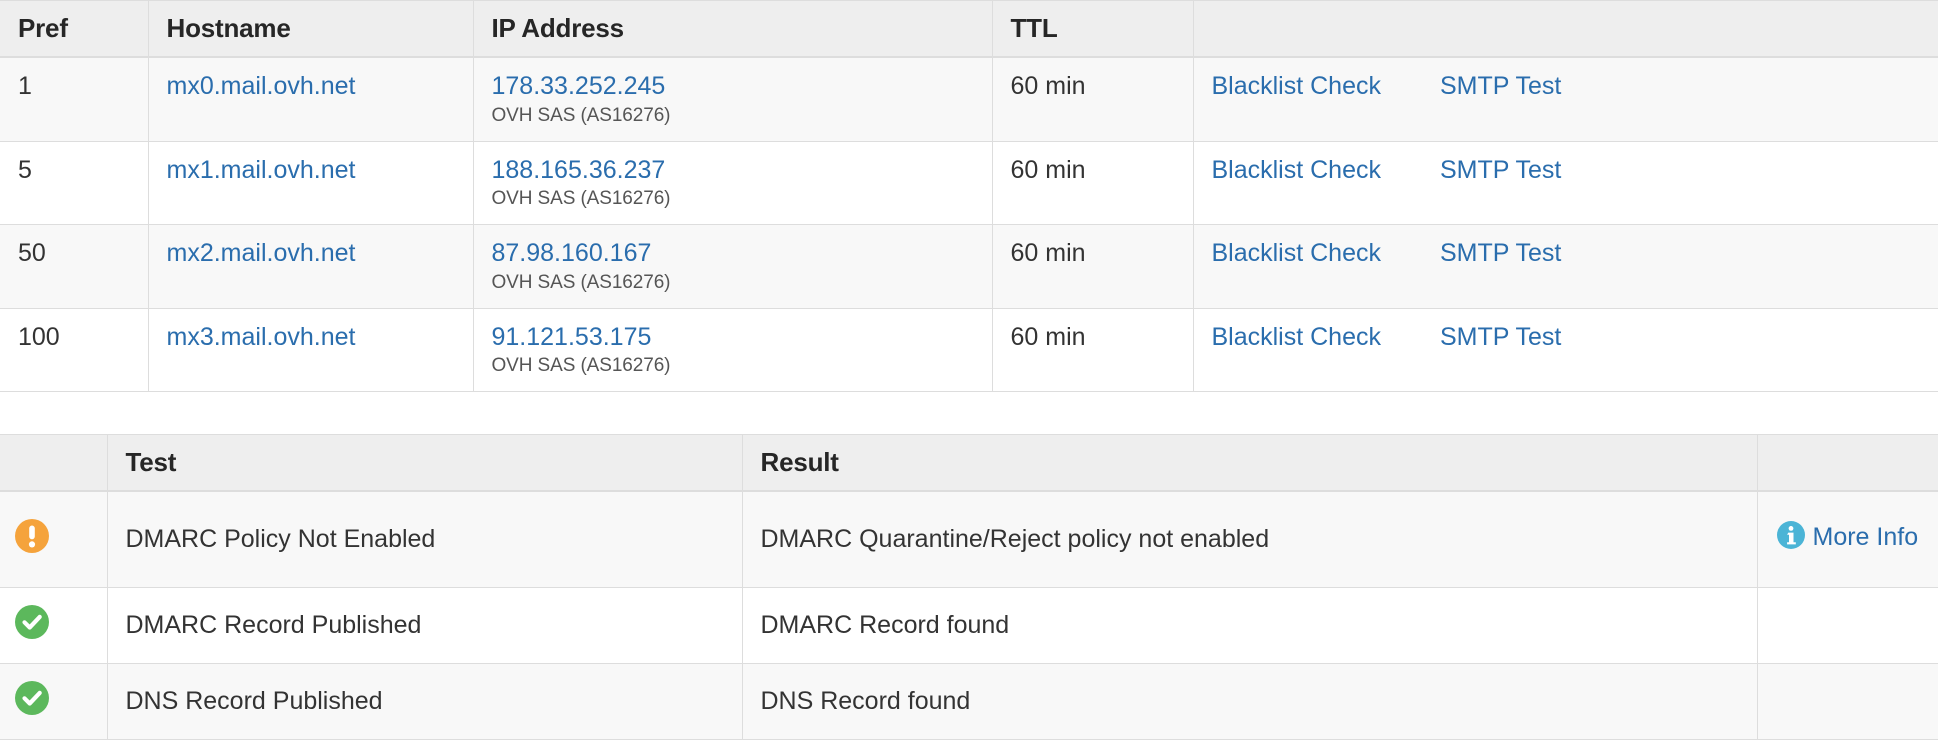 The width and height of the screenshot is (1938, 740). What do you see at coordinates (425, 539) in the screenshot?
I see `test-name-cell: DMARC Policy Not Enabled` at bounding box center [425, 539].